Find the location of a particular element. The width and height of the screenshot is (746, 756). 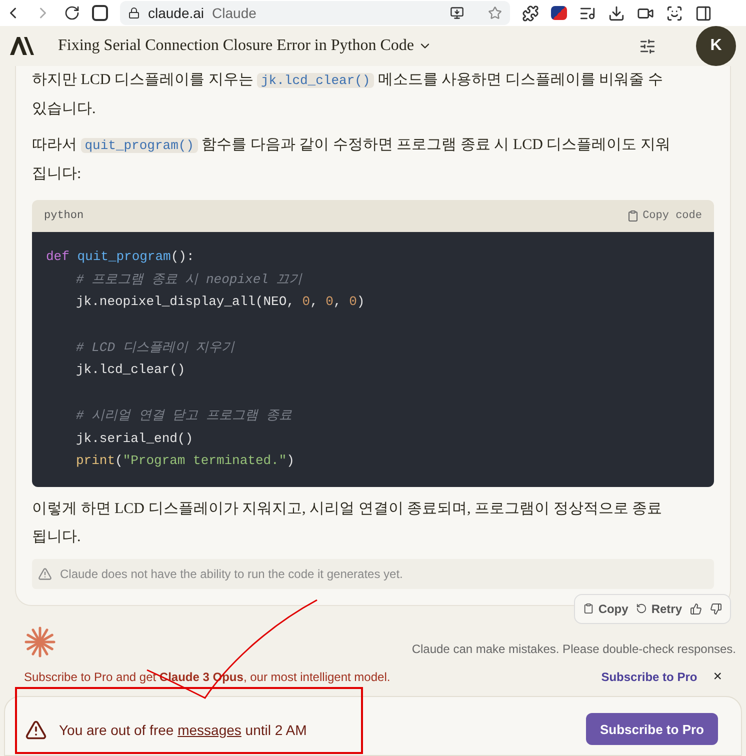

url-text: claude.ai is located at coordinates (176, 13).